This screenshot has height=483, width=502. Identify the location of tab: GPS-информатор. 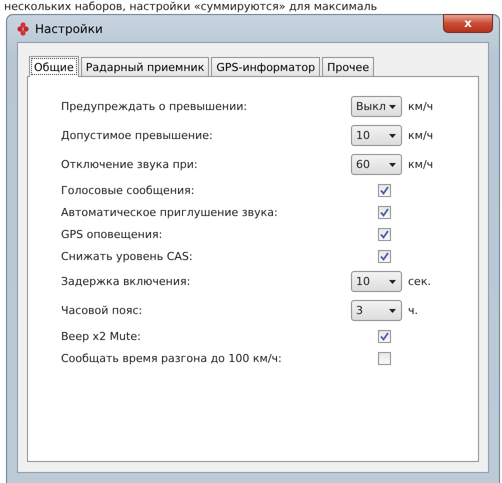
(265, 66).